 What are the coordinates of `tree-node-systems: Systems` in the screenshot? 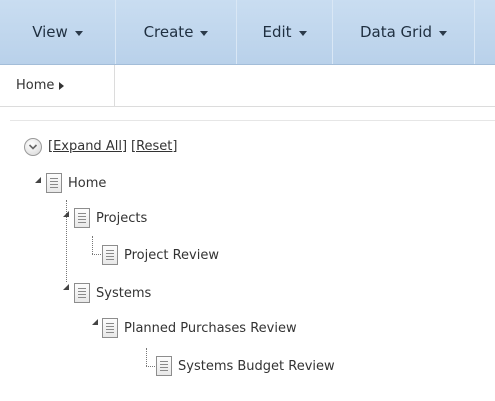 It's located at (112, 293).